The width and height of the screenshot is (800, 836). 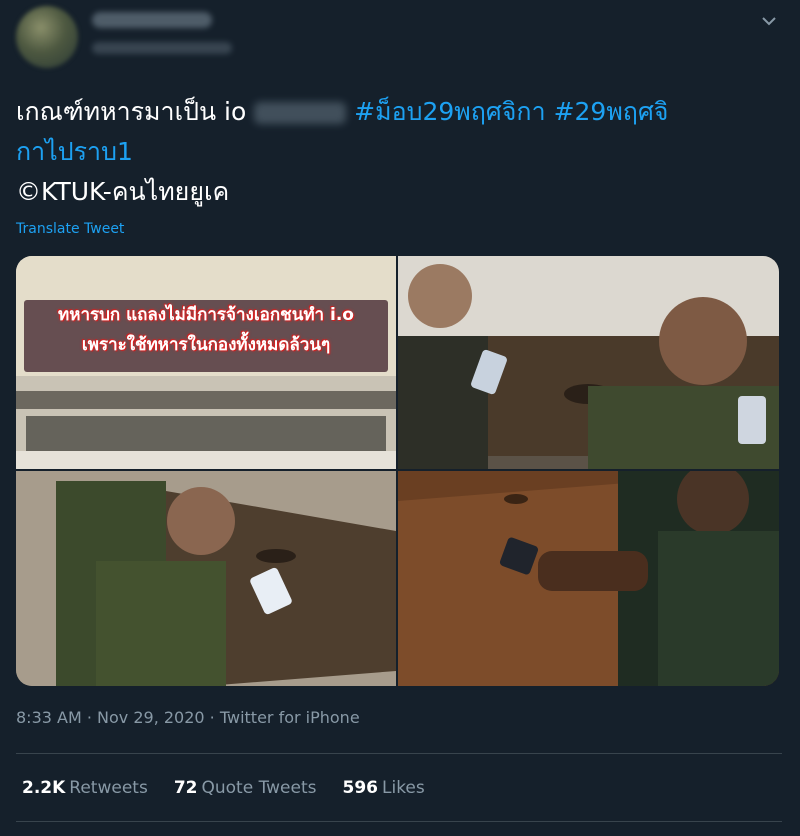 What do you see at coordinates (206, 345) in the screenshot?
I see `banner-line-2: เพราะใช้ทหารในกองทั้งหมดล้วนๆ` at bounding box center [206, 345].